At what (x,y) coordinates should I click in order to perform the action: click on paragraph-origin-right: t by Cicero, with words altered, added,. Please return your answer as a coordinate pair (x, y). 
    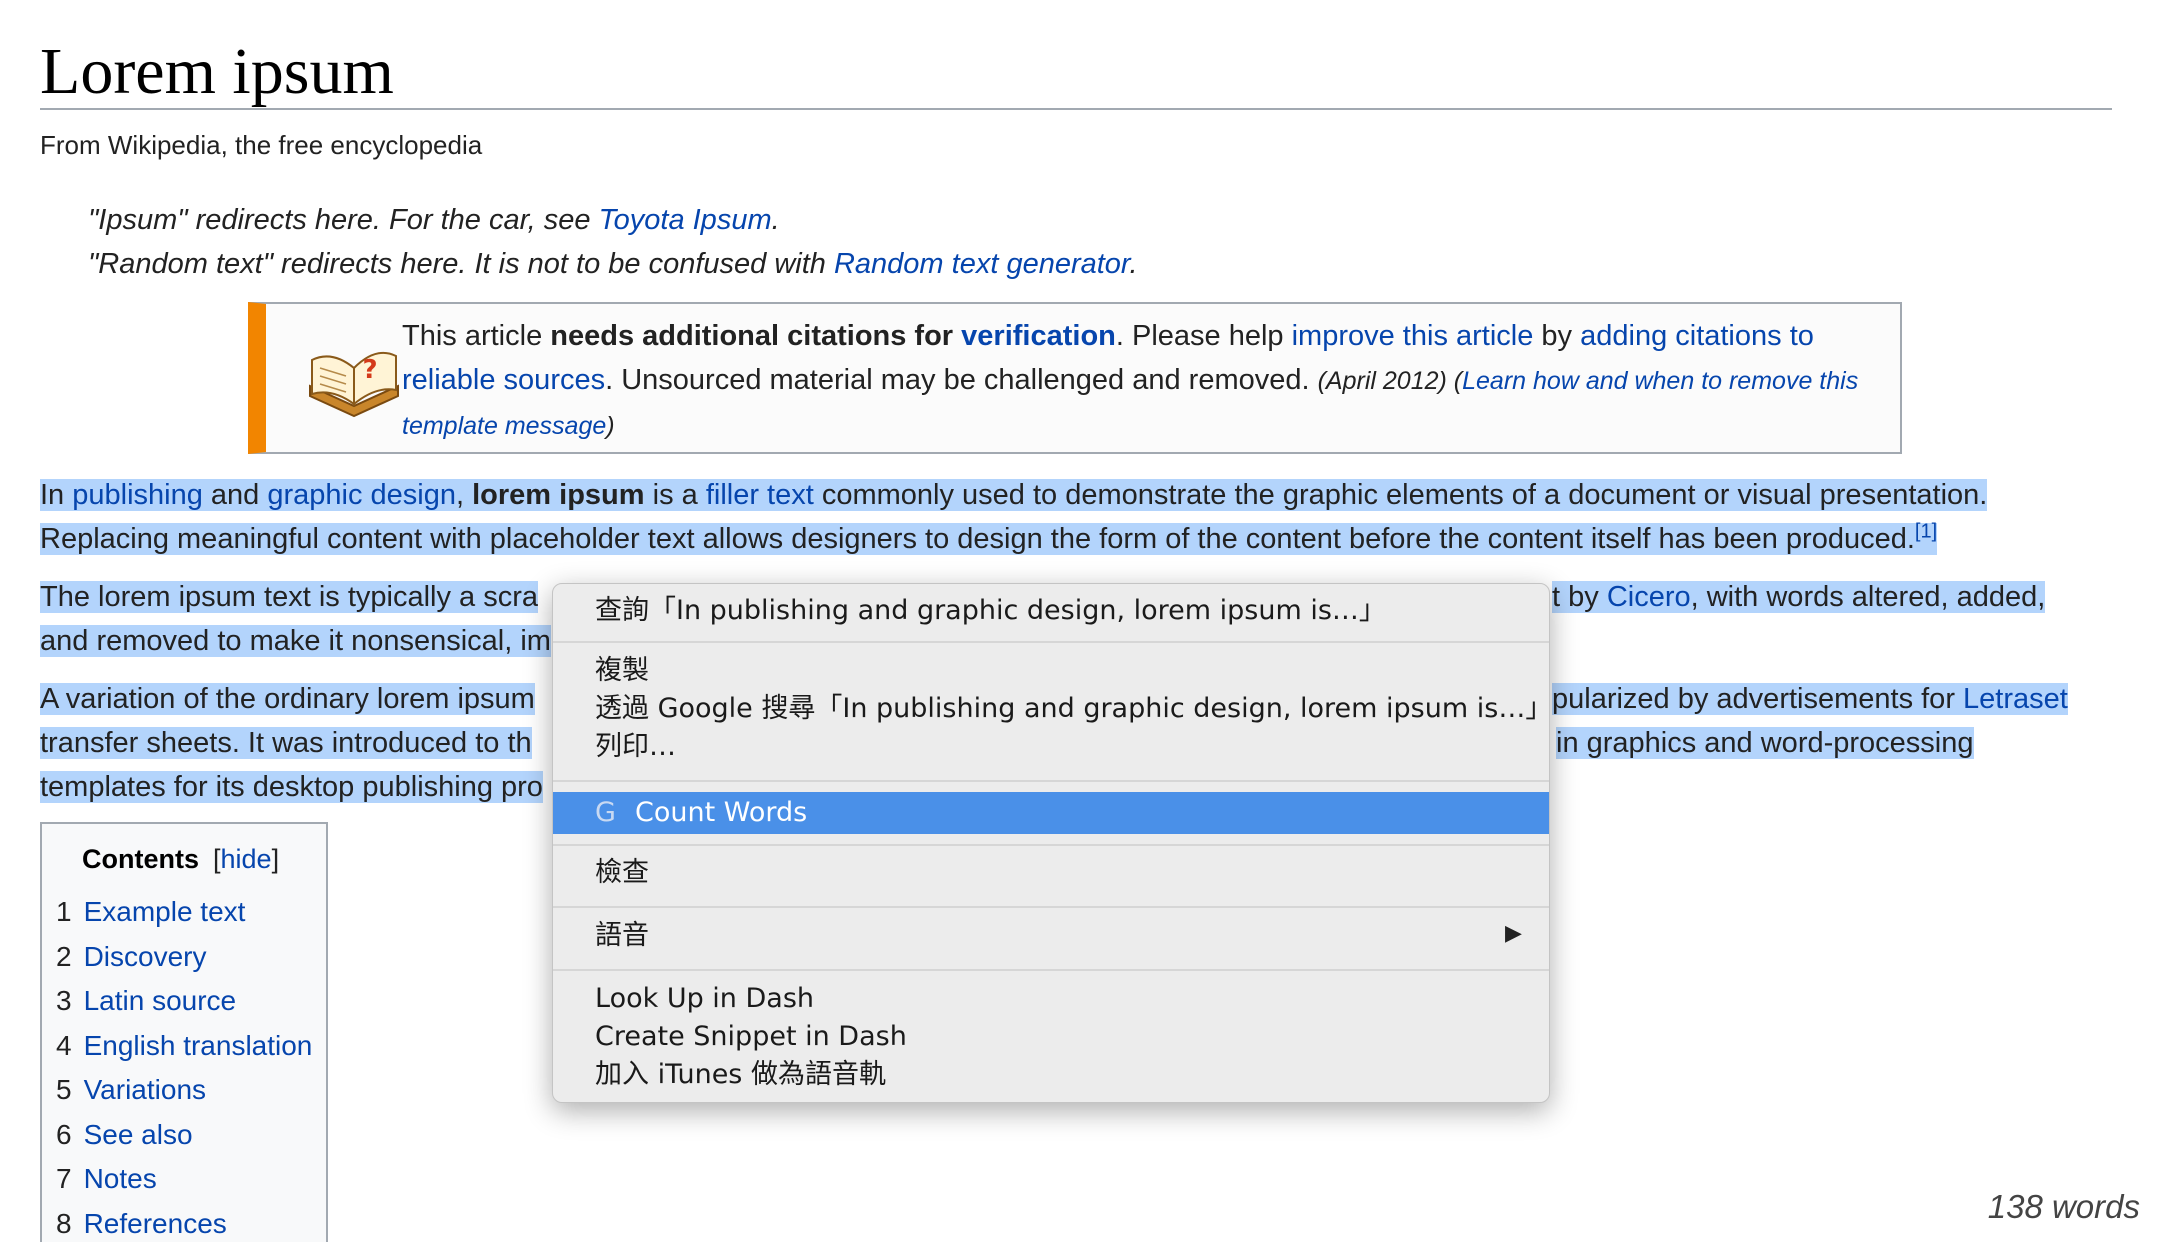
    Looking at the image, I should click on (1832, 597).